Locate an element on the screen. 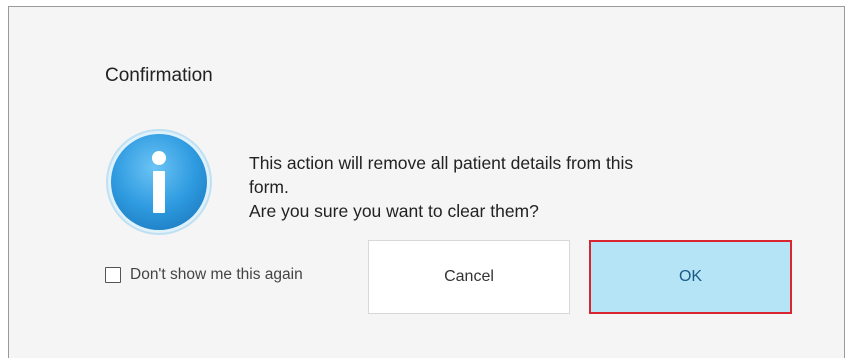  dont-show-again-option: Don't show me this again is located at coordinates (204, 275).